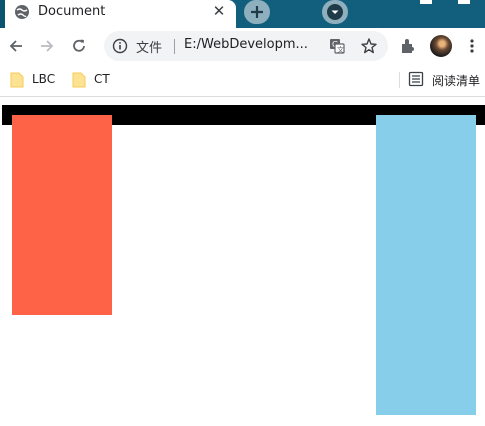  What do you see at coordinates (16, 46) in the screenshot?
I see `back-icon` at bounding box center [16, 46].